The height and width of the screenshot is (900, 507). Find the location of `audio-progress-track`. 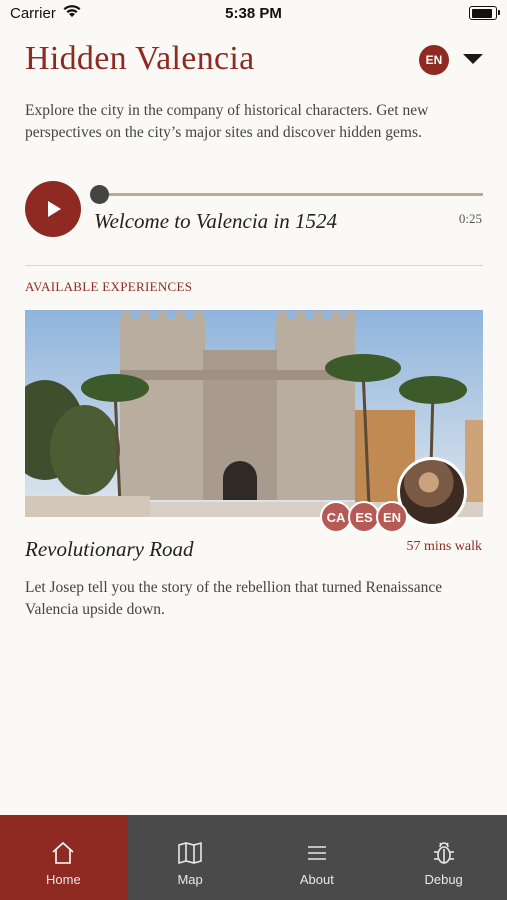

audio-progress-track is located at coordinates (291, 194).